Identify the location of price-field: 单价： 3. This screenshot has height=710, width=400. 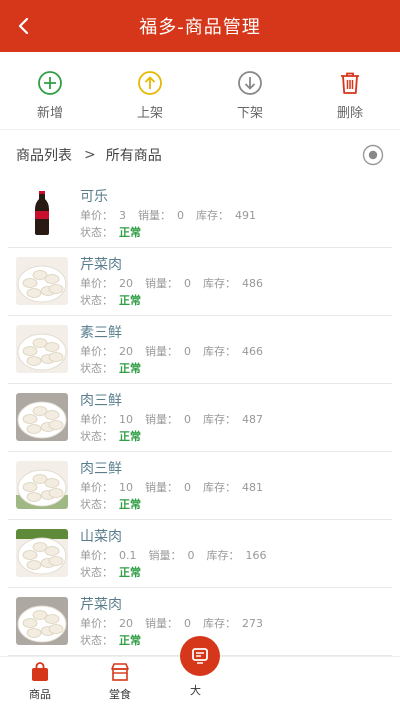
(106, 215).